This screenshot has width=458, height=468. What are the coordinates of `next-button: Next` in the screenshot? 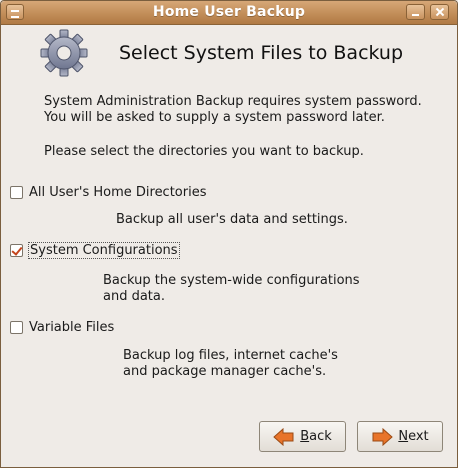 It's located at (400, 436).